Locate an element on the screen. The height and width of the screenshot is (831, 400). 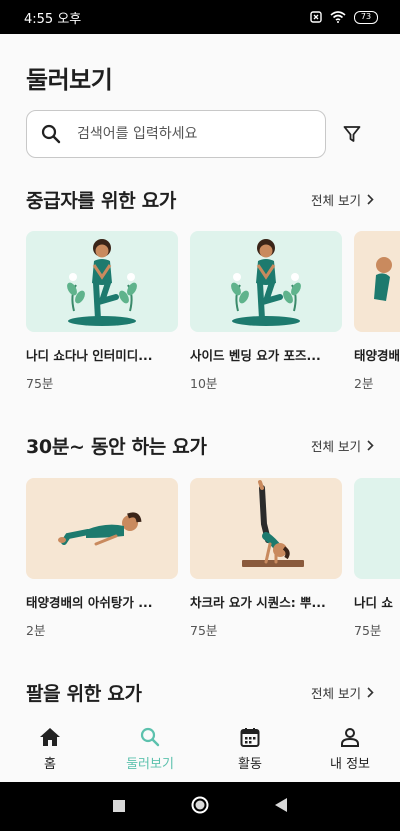
sim-icon is located at coordinates (316, 17).